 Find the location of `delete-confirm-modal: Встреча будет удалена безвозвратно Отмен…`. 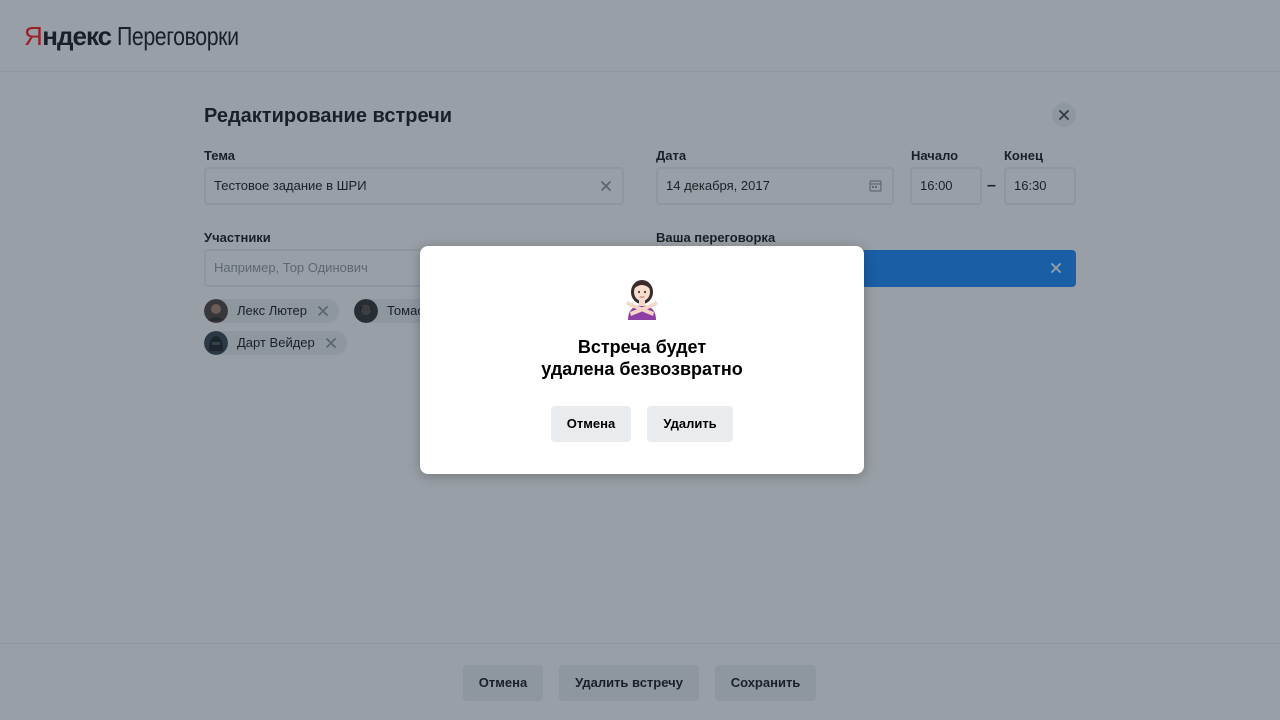

delete-confirm-modal: Встреча будет удалена безвозвратно Отмен… is located at coordinates (642, 360).